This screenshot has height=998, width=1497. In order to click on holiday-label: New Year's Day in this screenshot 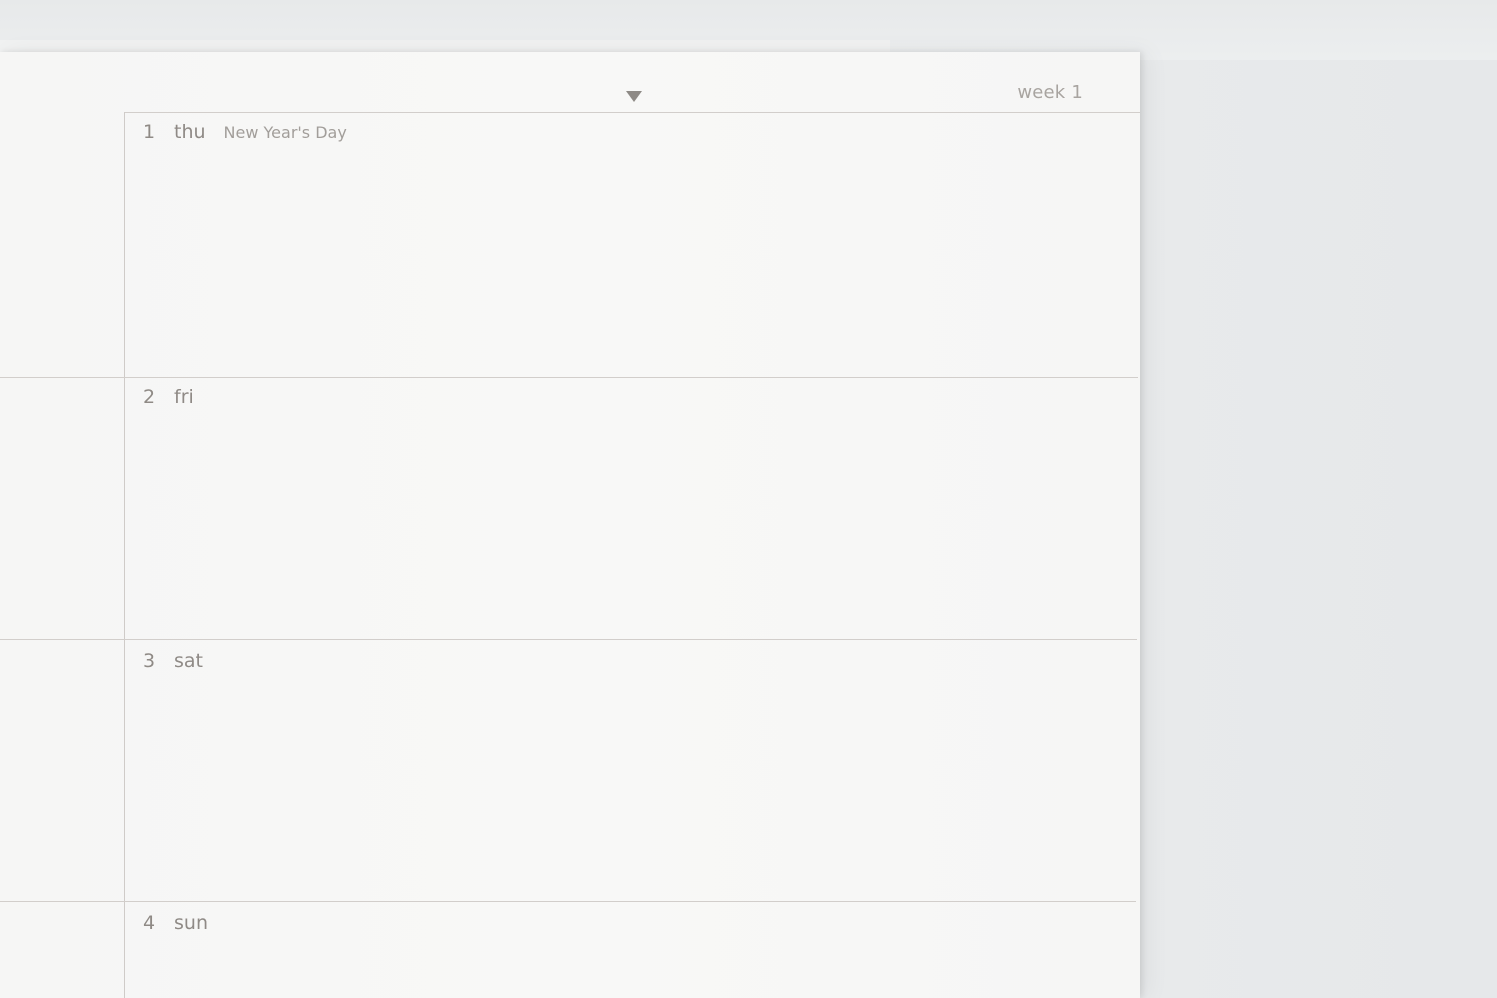, I will do `click(285, 132)`.